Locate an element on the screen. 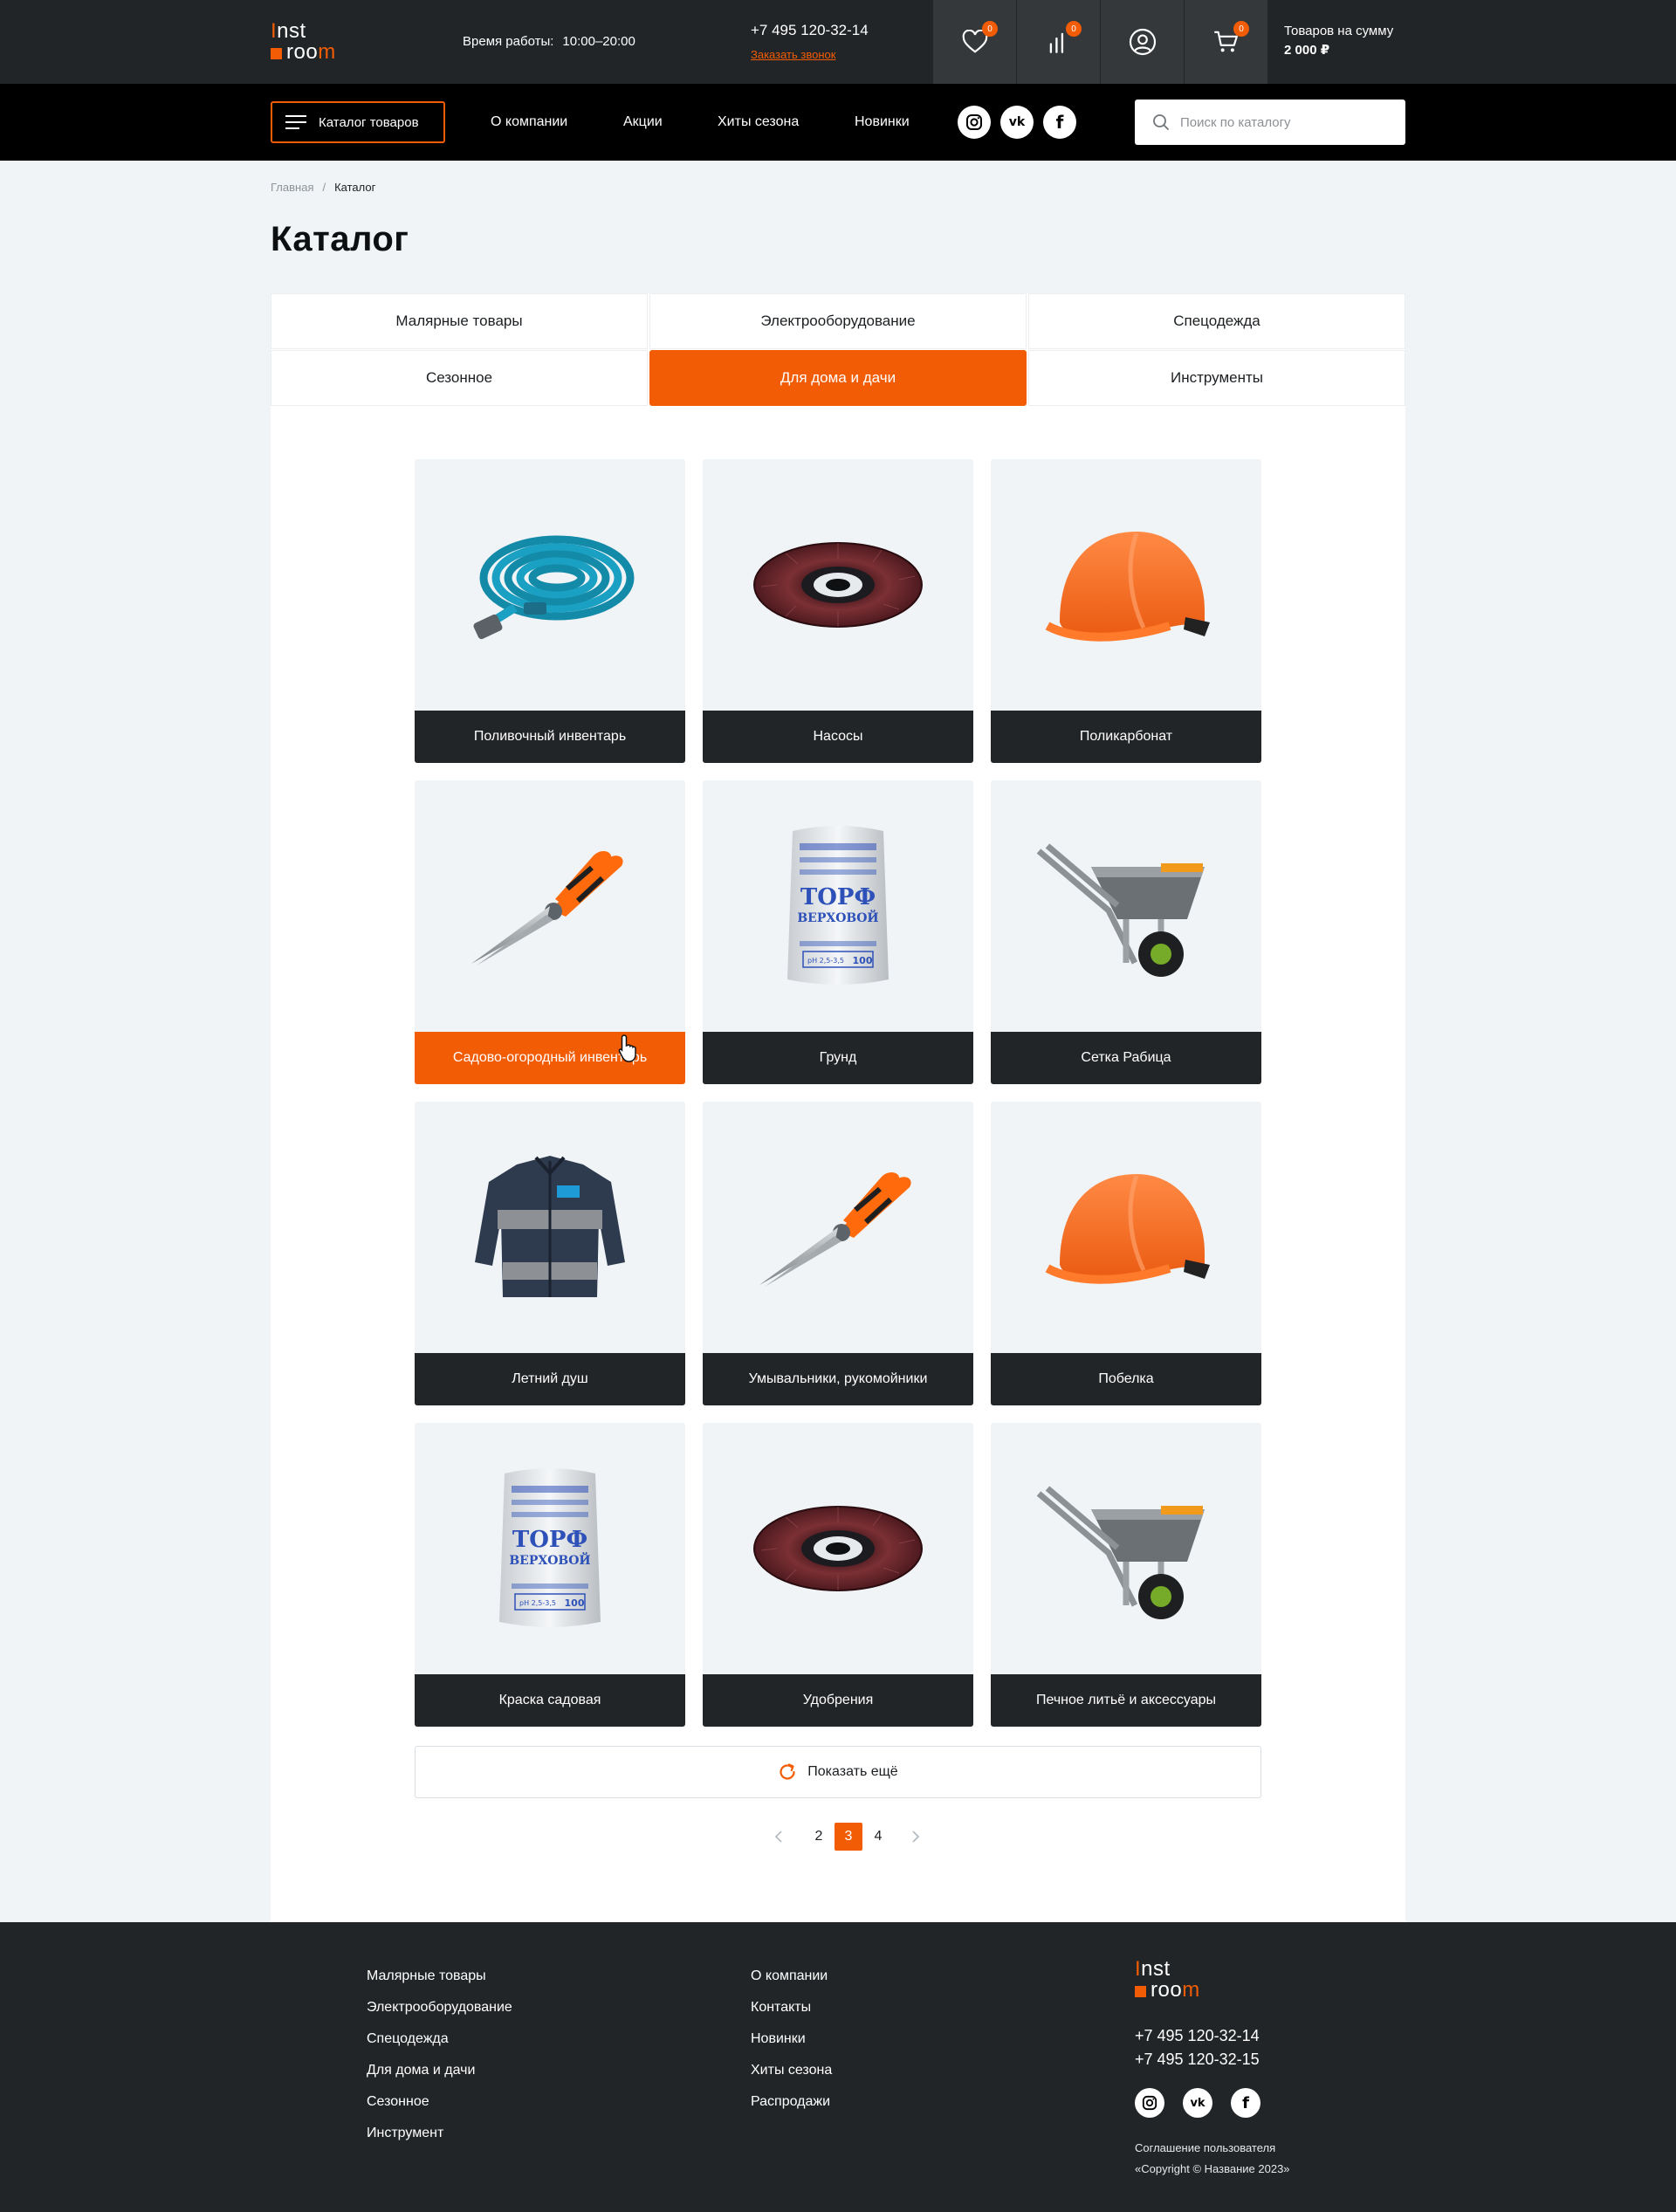 Image resolution: width=1676 pixels, height=2212 pixels. footer-phone: +7 495 120-32-14 is located at coordinates (1197, 2036).